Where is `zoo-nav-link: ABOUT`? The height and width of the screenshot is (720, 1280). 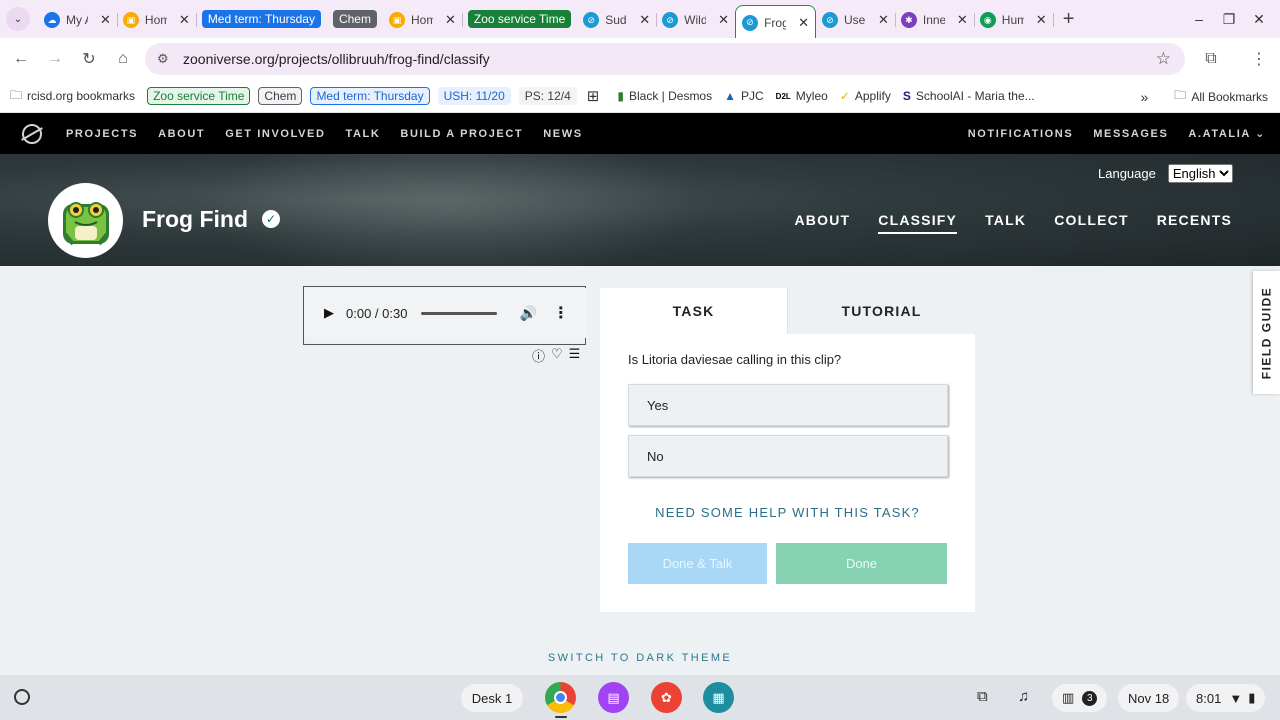 zoo-nav-link: ABOUT is located at coordinates (181, 134).